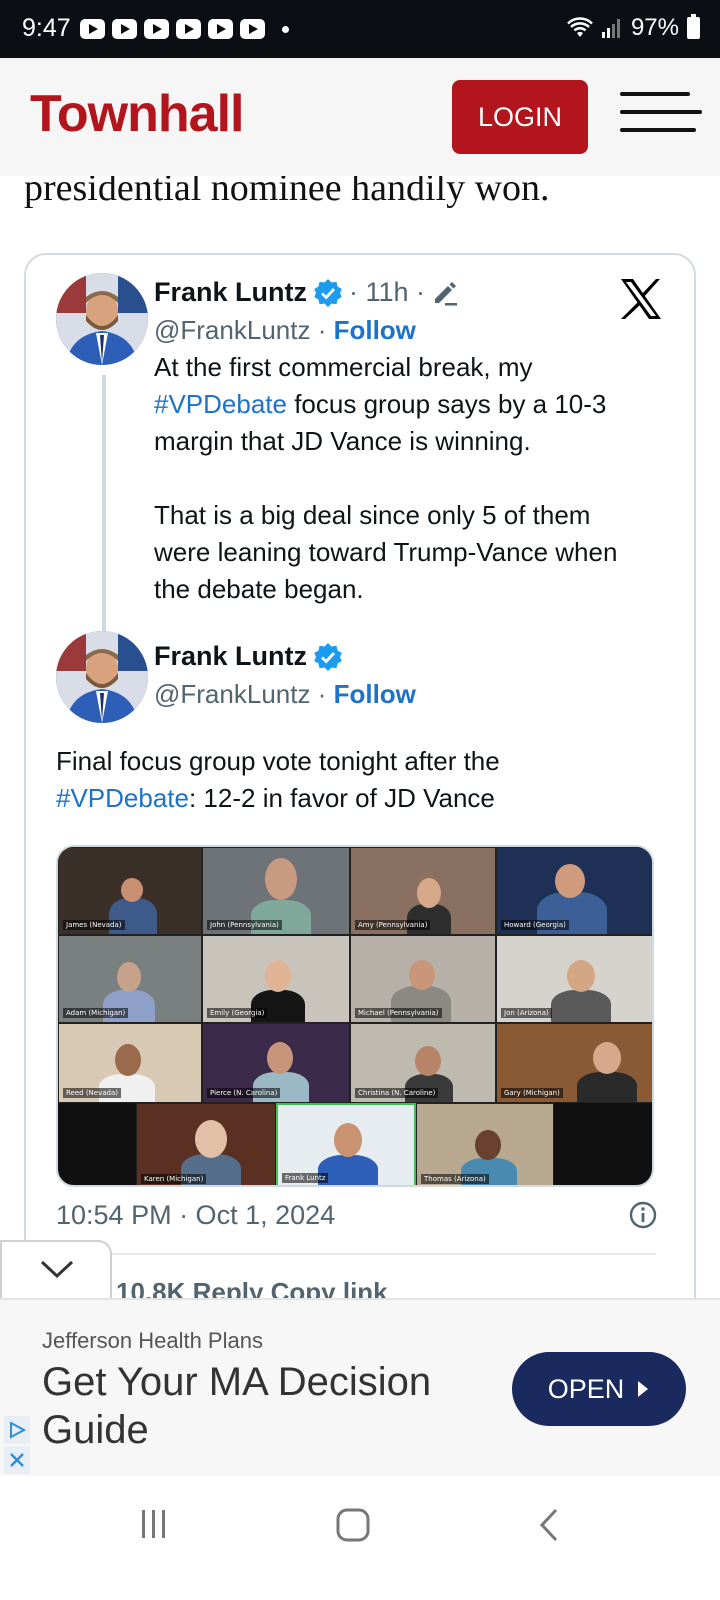  I want to click on chevron-down-icon, so click(57, 1269).